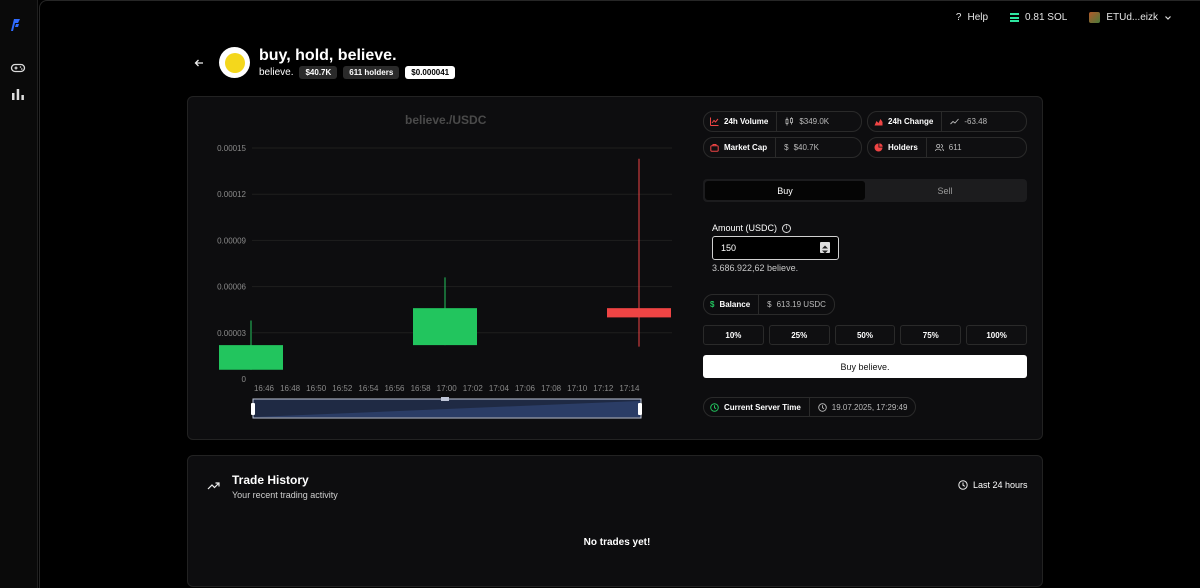 Image resolution: width=1200 pixels, height=588 pixels. Describe the element at coordinates (18, 26) in the screenshot. I see `app-logo-icon` at that location.